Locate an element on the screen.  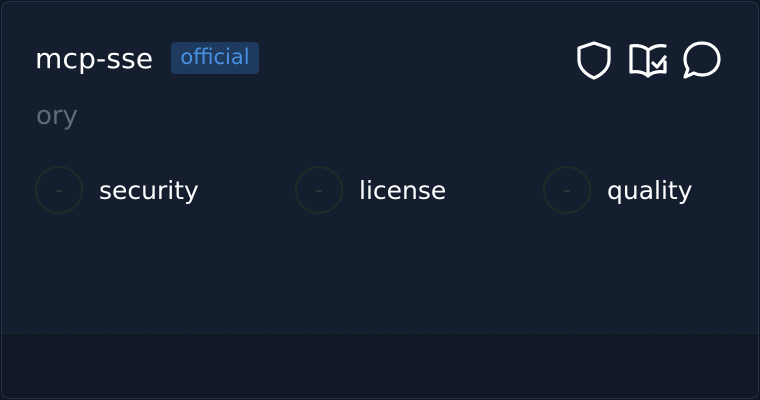
license-label: license is located at coordinates (403, 190).